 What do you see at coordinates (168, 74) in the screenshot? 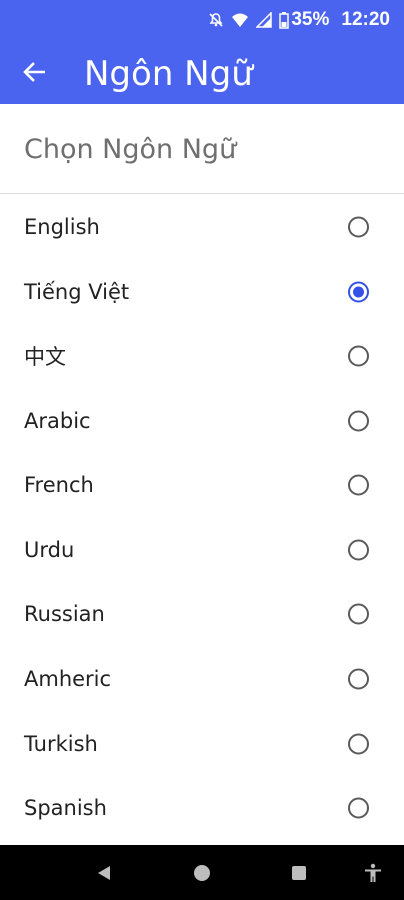
I see `page-title: Ngôn Ngữ` at bounding box center [168, 74].